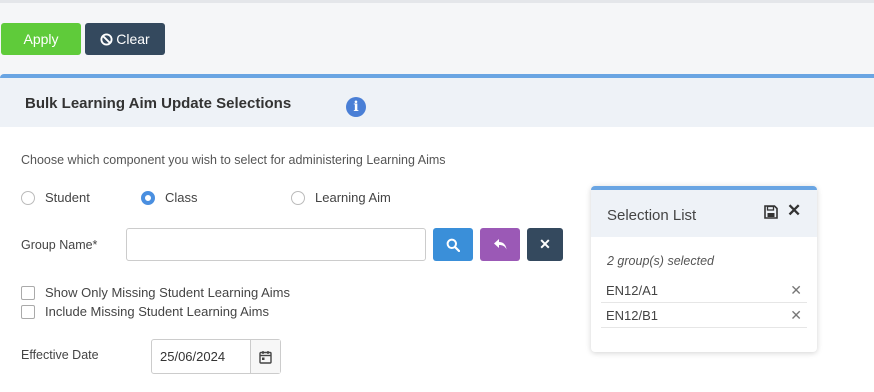 The height and width of the screenshot is (392, 874). I want to click on checkbox-show-only-missing: Show Only Missing Student Learning Aims, so click(155, 292).